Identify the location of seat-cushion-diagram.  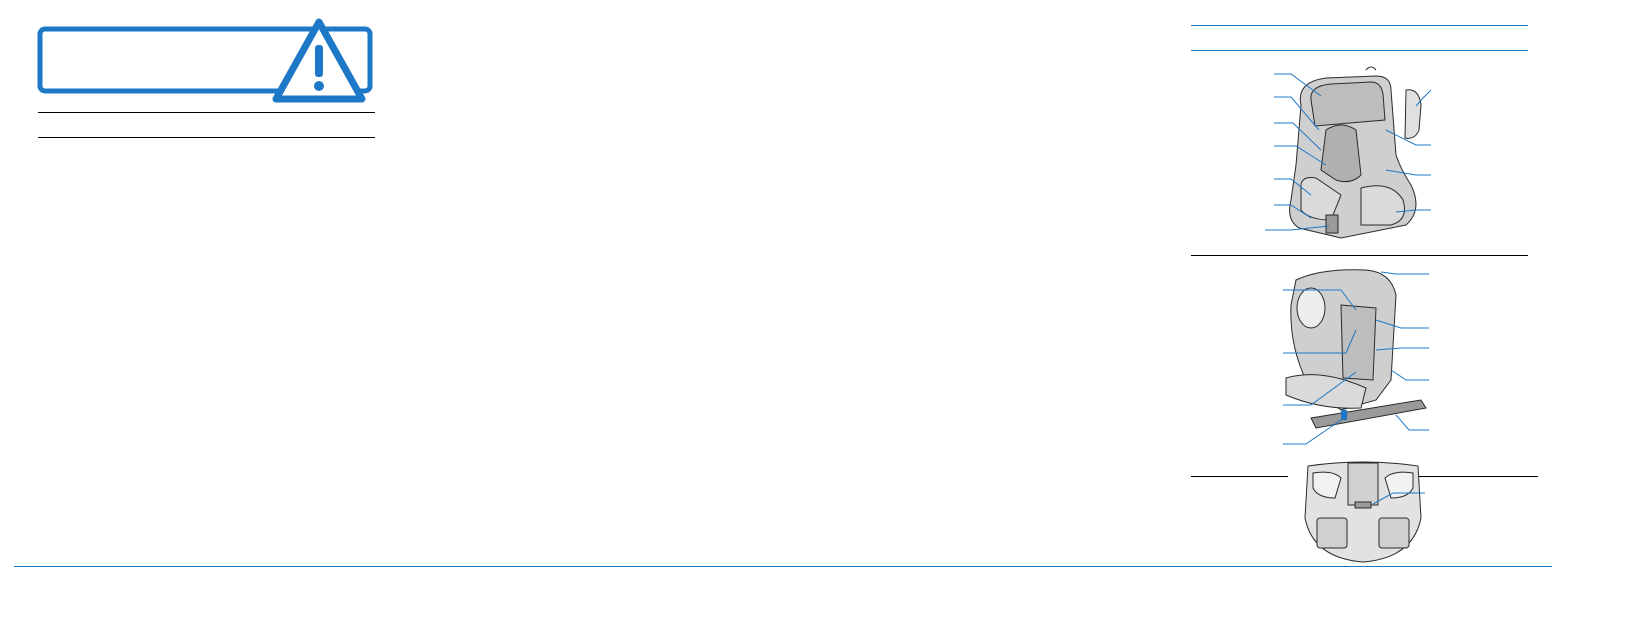
(1363, 513).